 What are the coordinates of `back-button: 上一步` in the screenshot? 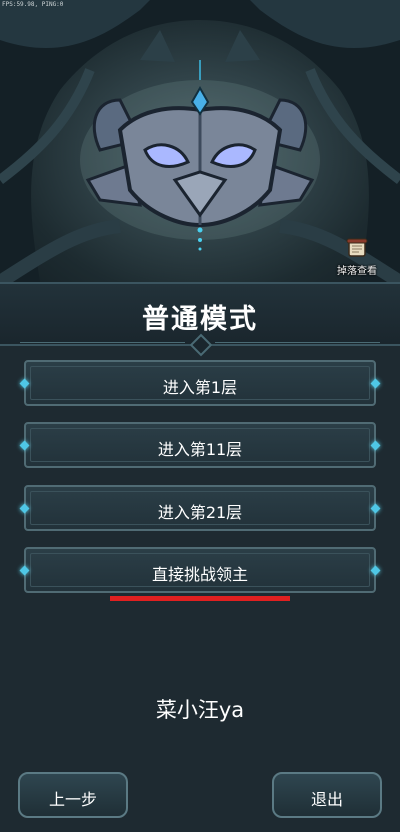 It's located at (73, 795).